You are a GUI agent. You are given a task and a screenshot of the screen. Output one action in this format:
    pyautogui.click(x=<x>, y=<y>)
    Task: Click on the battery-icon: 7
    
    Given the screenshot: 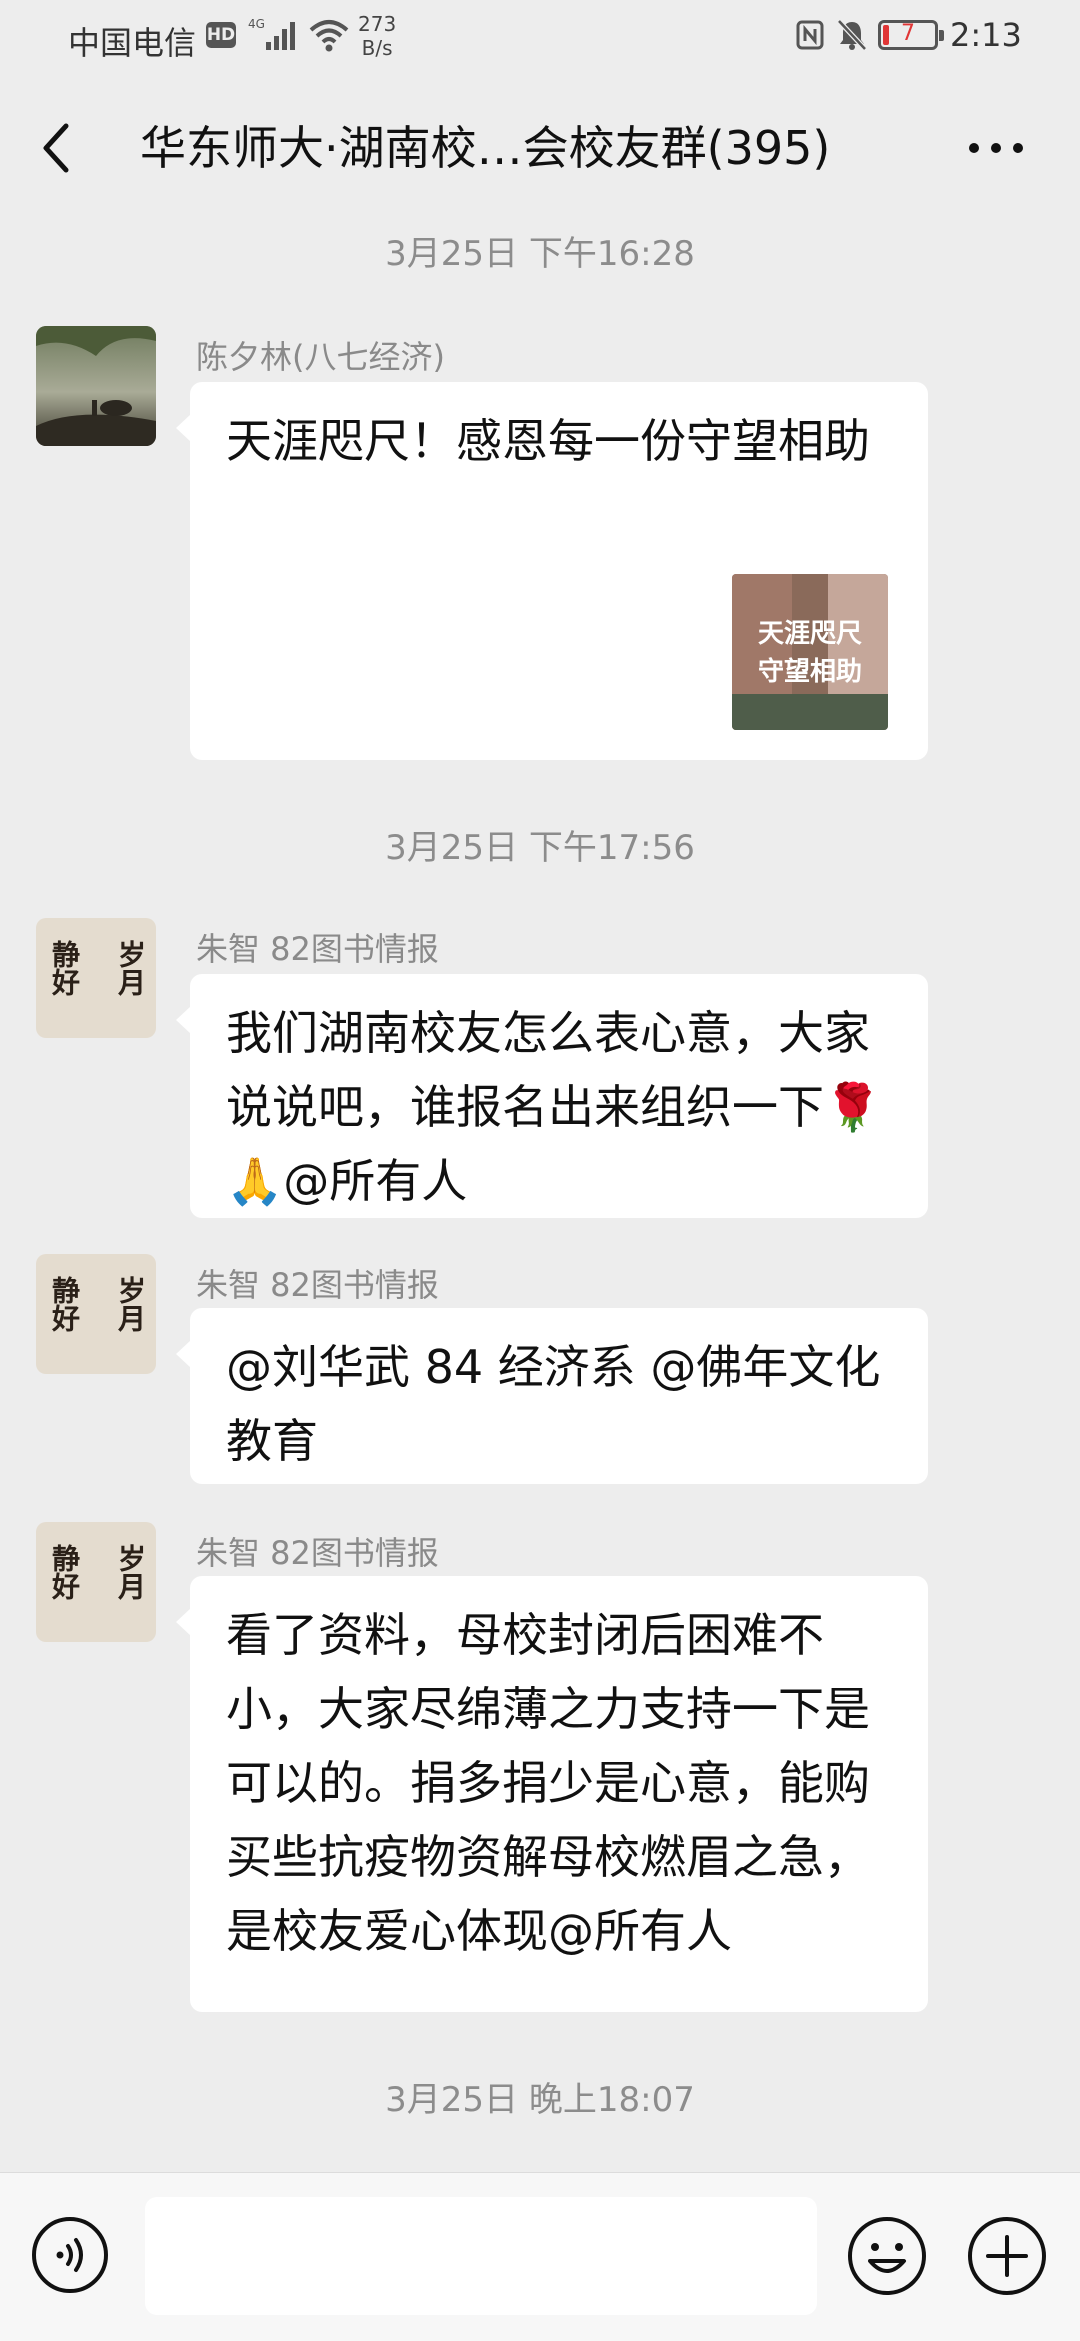 What is the action you would take?
    pyautogui.click(x=911, y=35)
    